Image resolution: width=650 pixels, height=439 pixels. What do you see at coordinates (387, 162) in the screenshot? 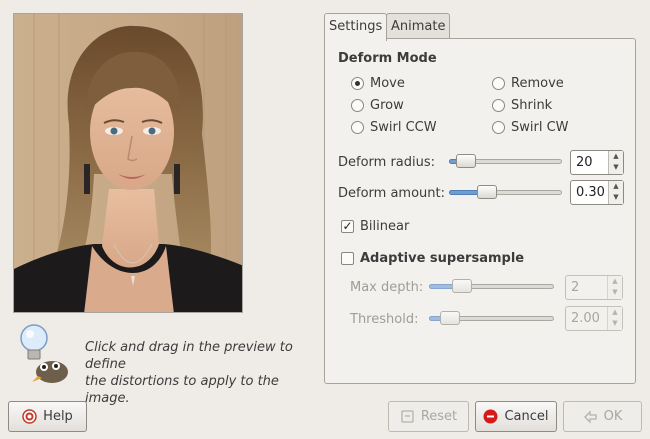
I see `deform-radius-label: Deform radius:` at bounding box center [387, 162].